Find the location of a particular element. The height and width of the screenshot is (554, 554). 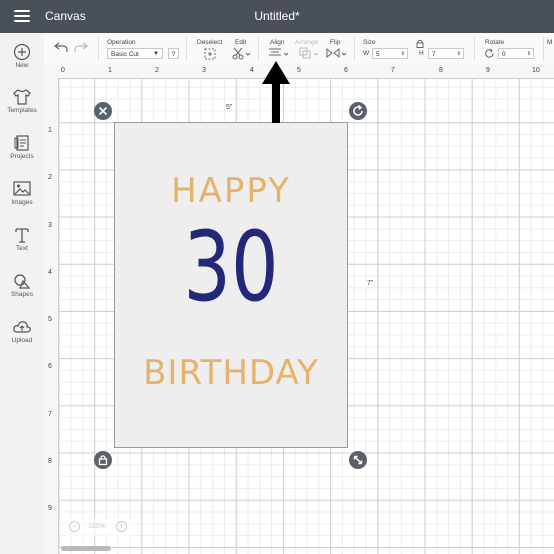

width-dimension-label: 5" is located at coordinates (229, 107).